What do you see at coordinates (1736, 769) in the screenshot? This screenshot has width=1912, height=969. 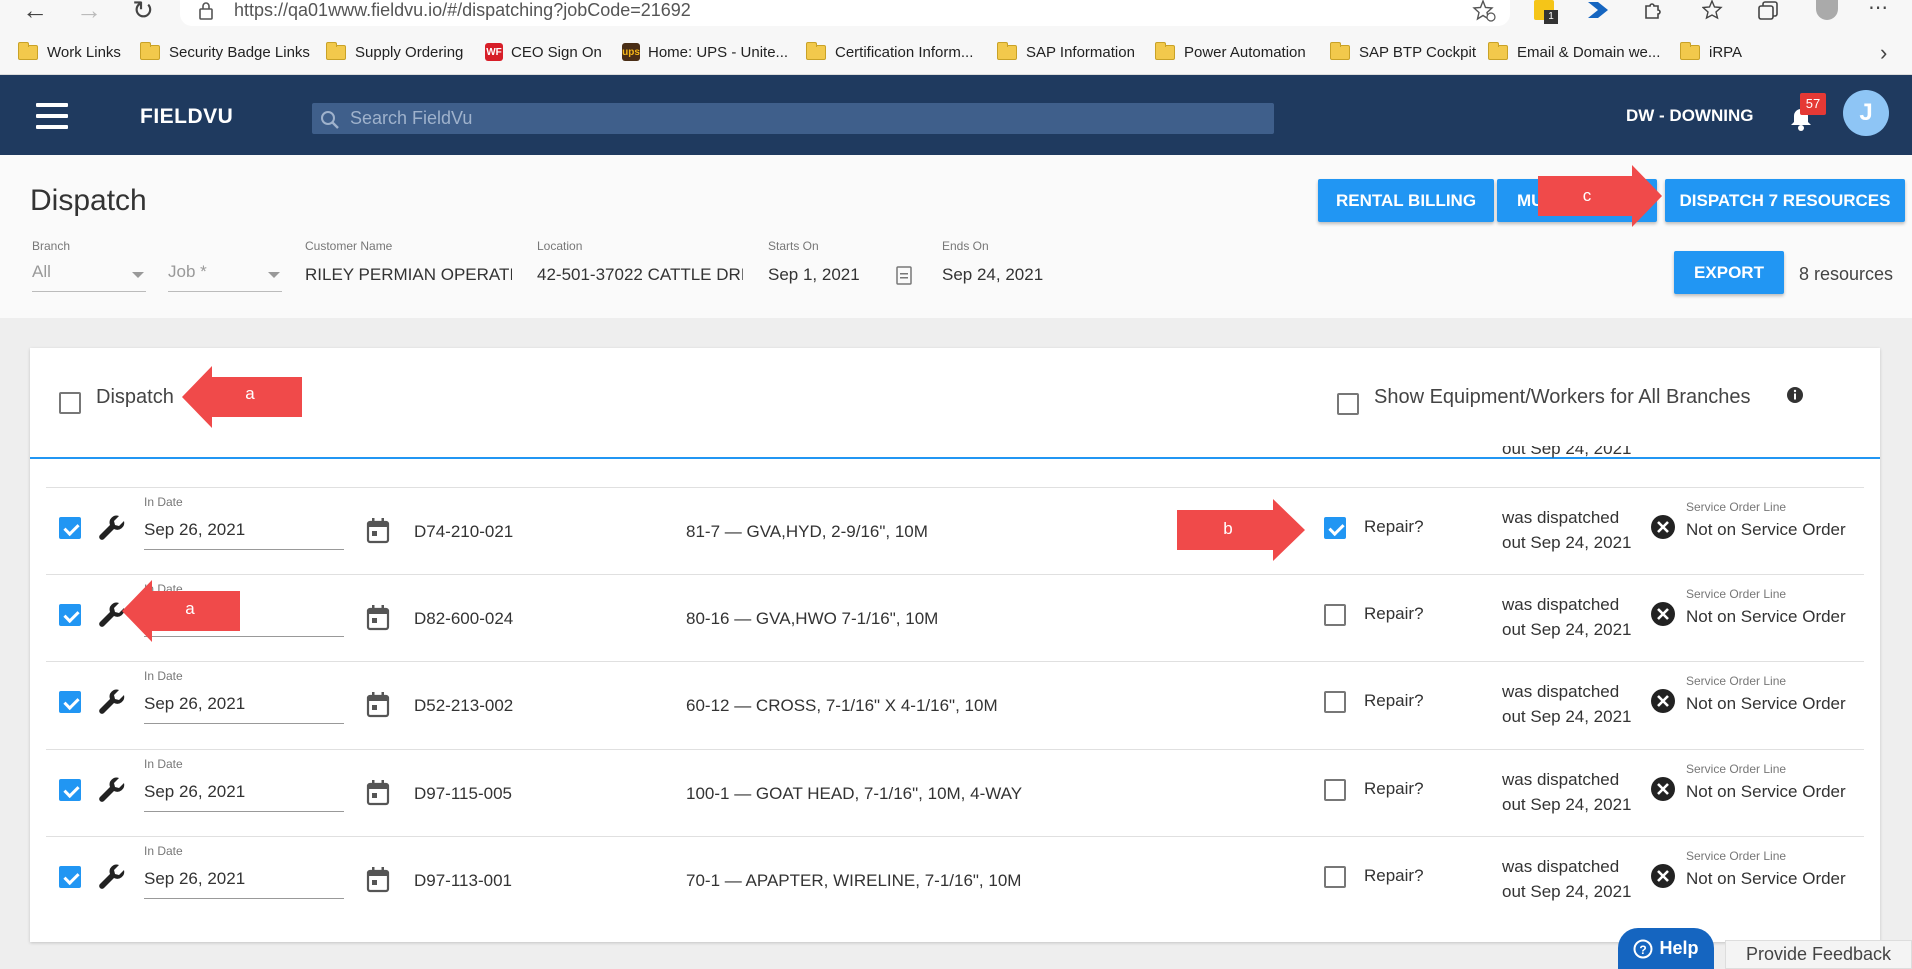 I see `service-order-line-label: Service Order Line` at bounding box center [1736, 769].